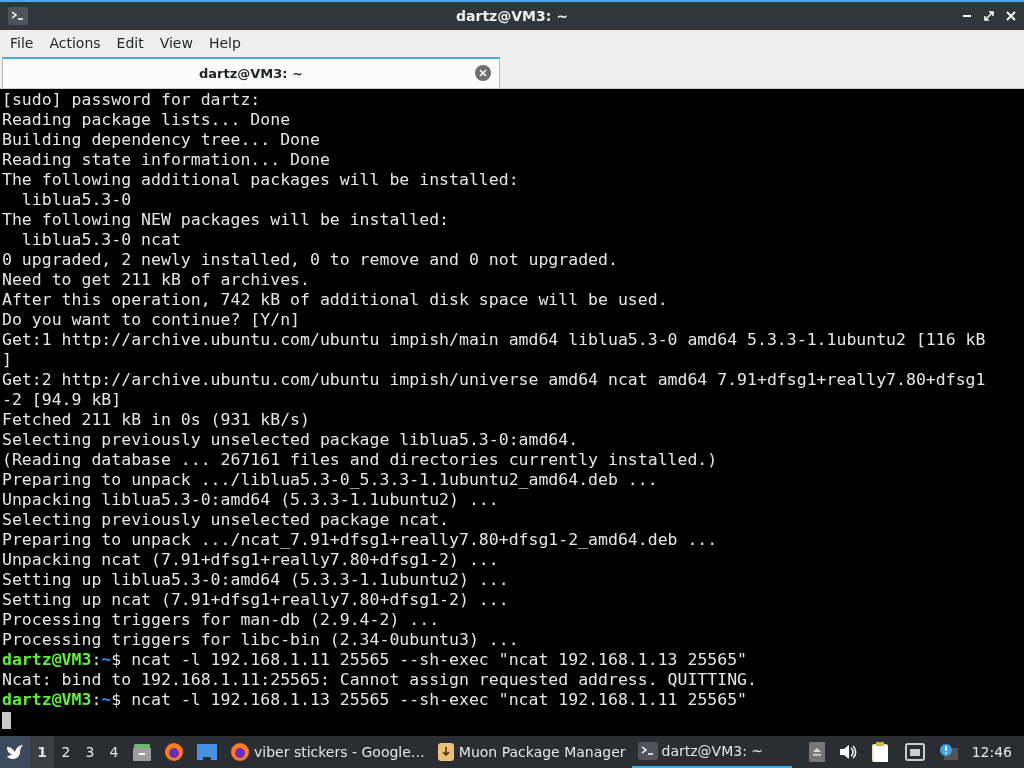  I want to click on menu-item: File, so click(22, 43).